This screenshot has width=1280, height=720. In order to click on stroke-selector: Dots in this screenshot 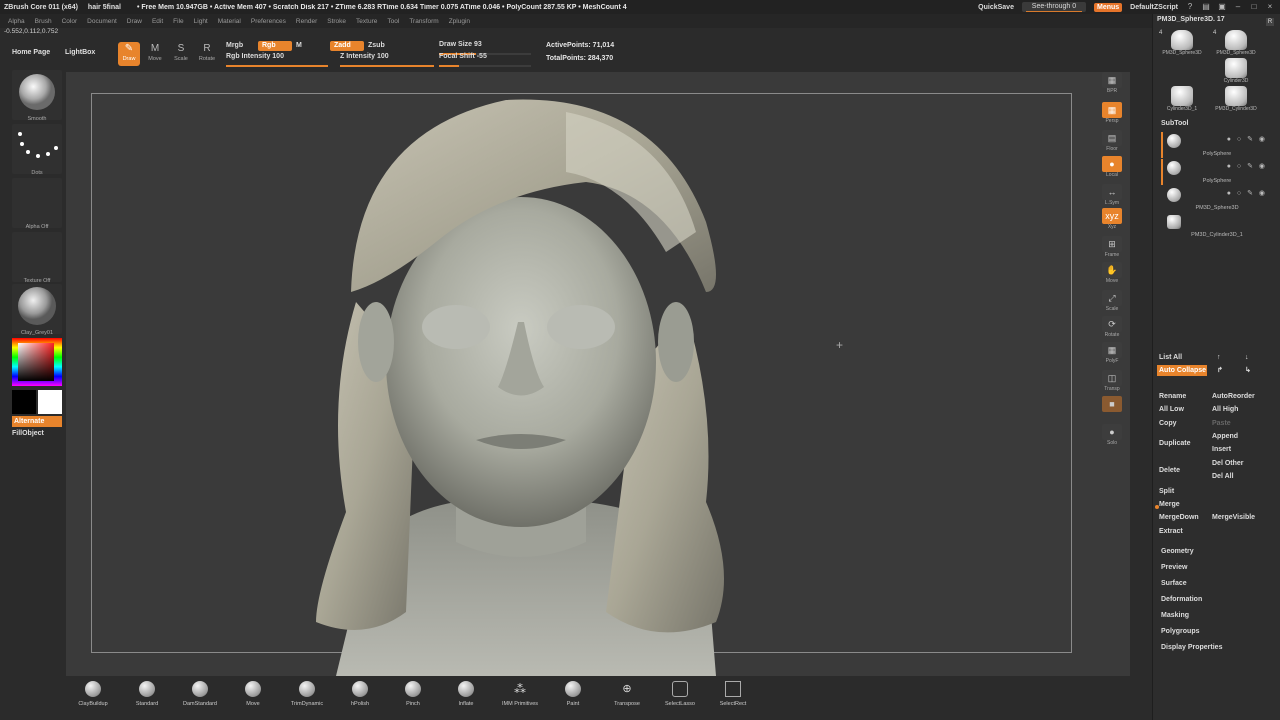, I will do `click(37, 150)`.